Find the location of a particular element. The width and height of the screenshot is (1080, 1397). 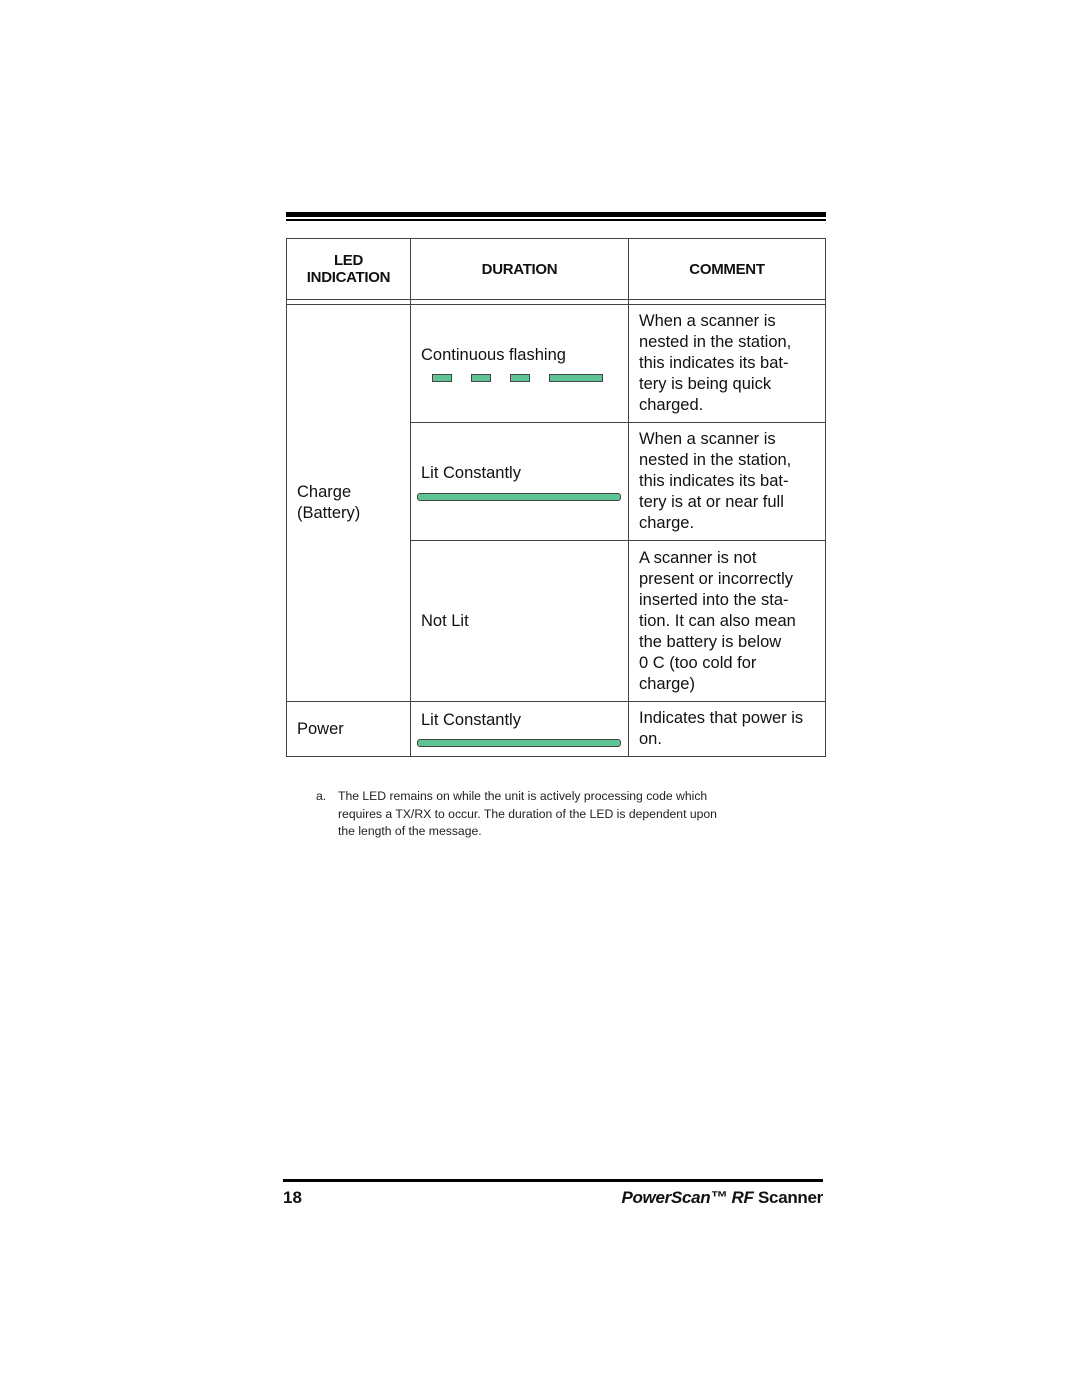

comment-line: inserted into the sta- is located at coordinates (714, 599).